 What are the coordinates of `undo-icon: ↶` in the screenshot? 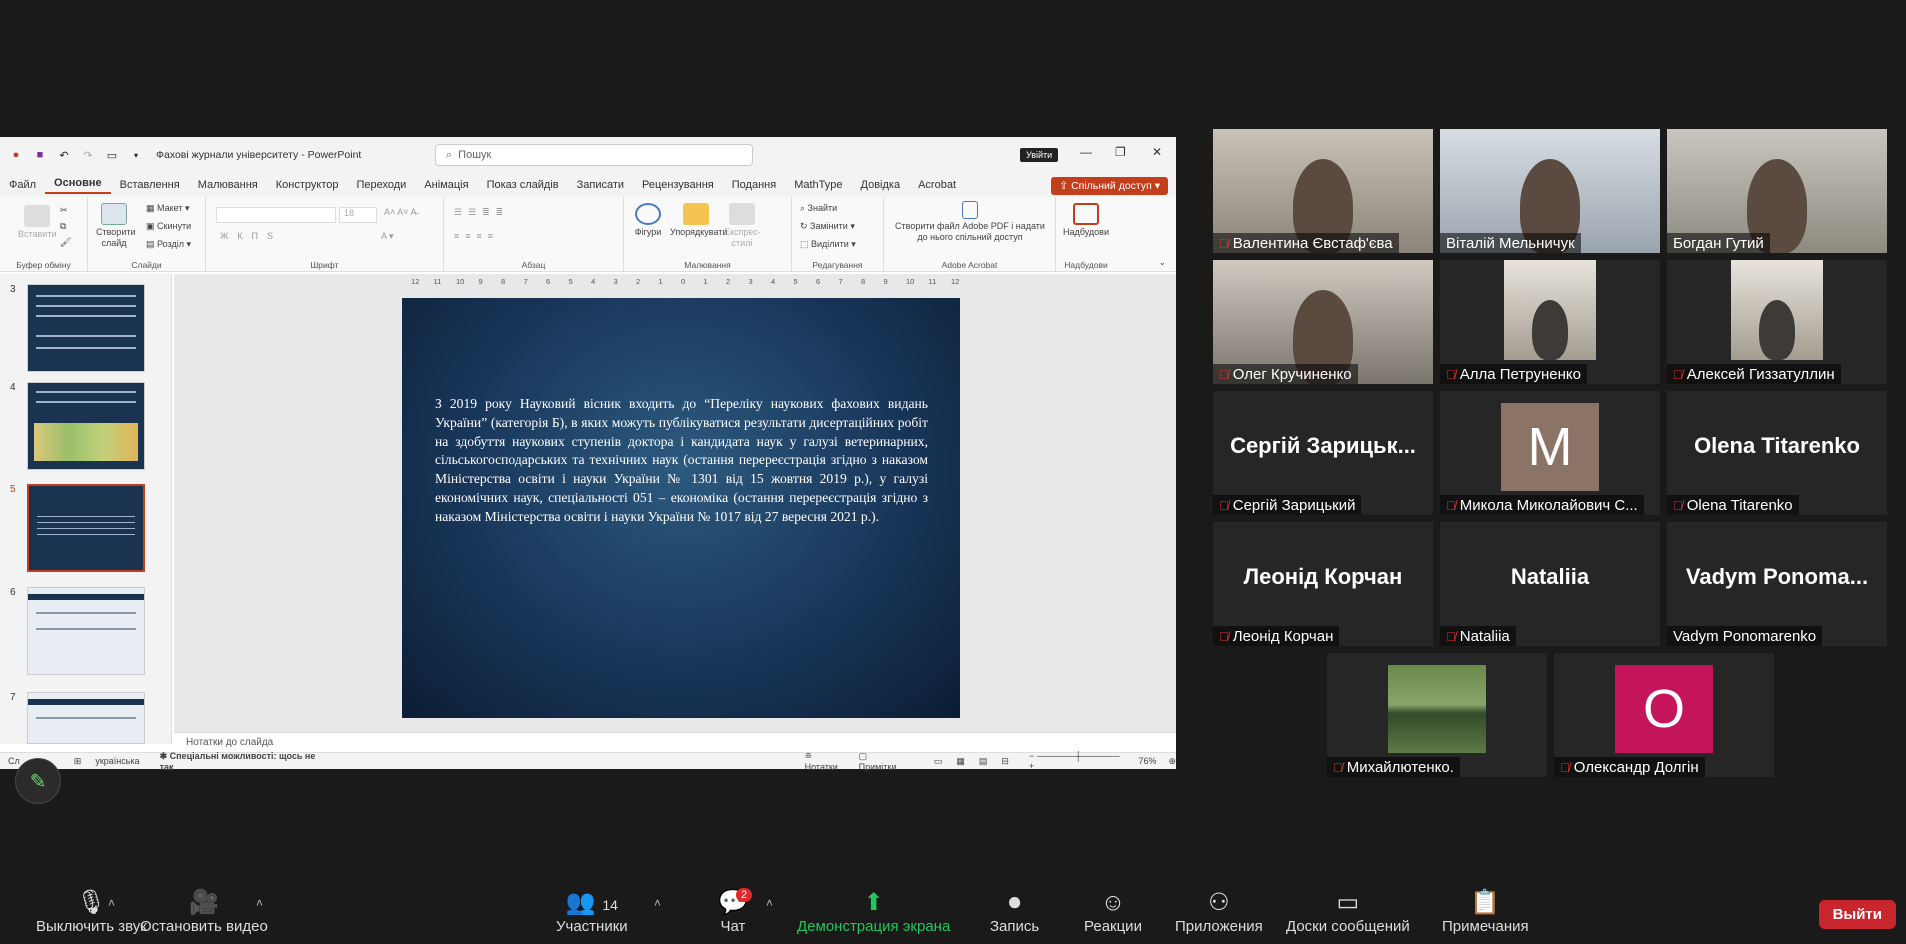 It's located at (64, 155).